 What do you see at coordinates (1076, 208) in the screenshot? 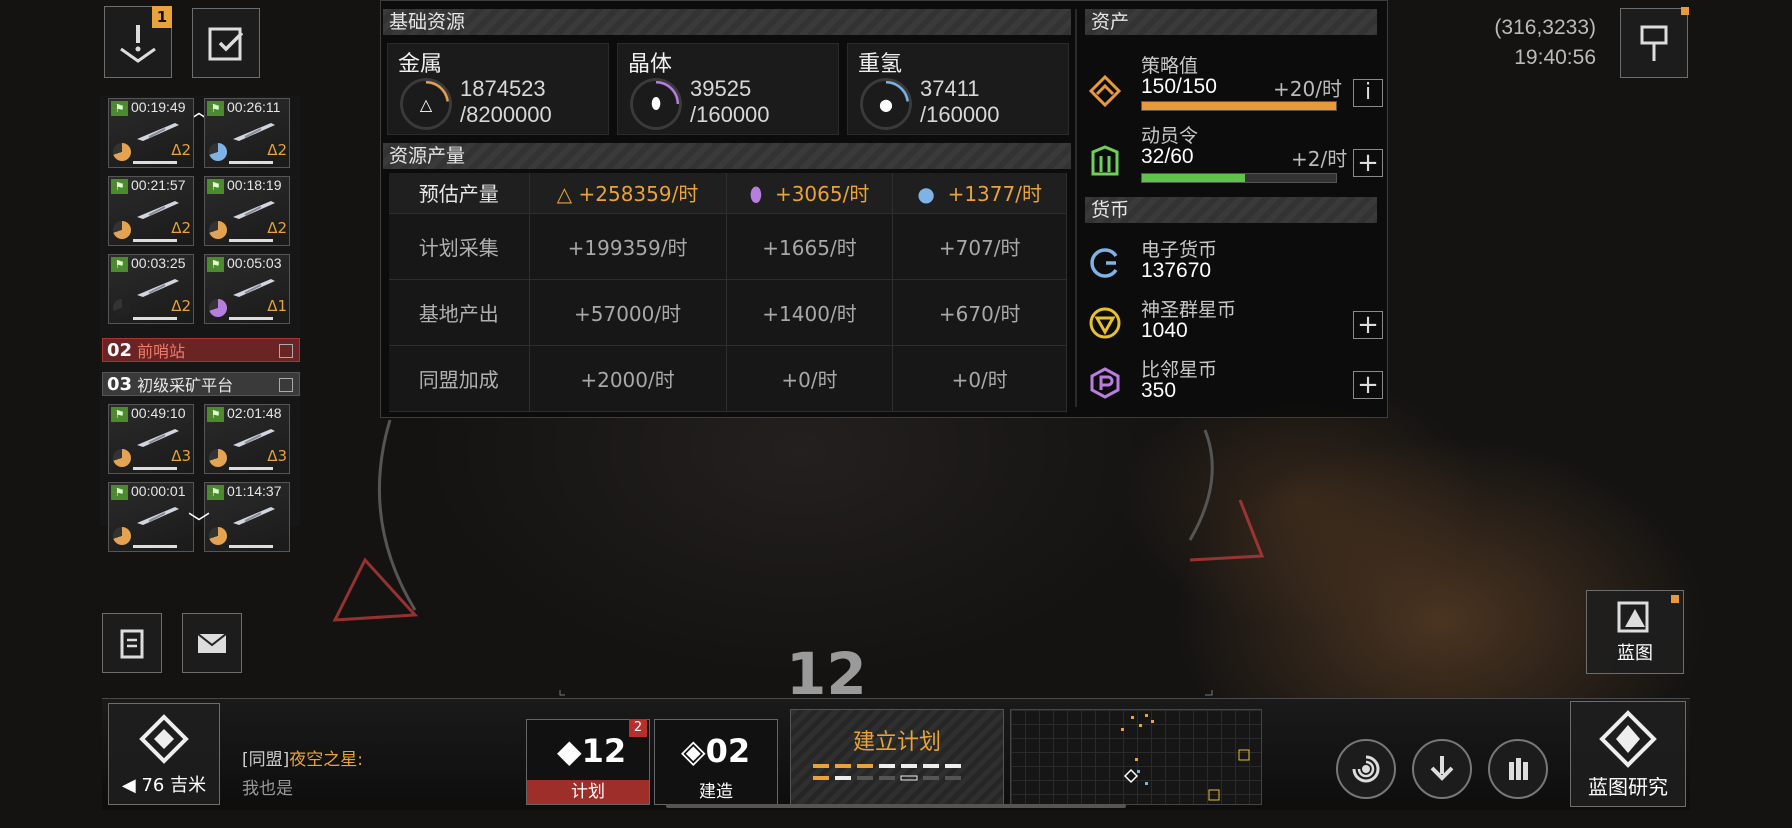
I see `panel-divider` at bounding box center [1076, 208].